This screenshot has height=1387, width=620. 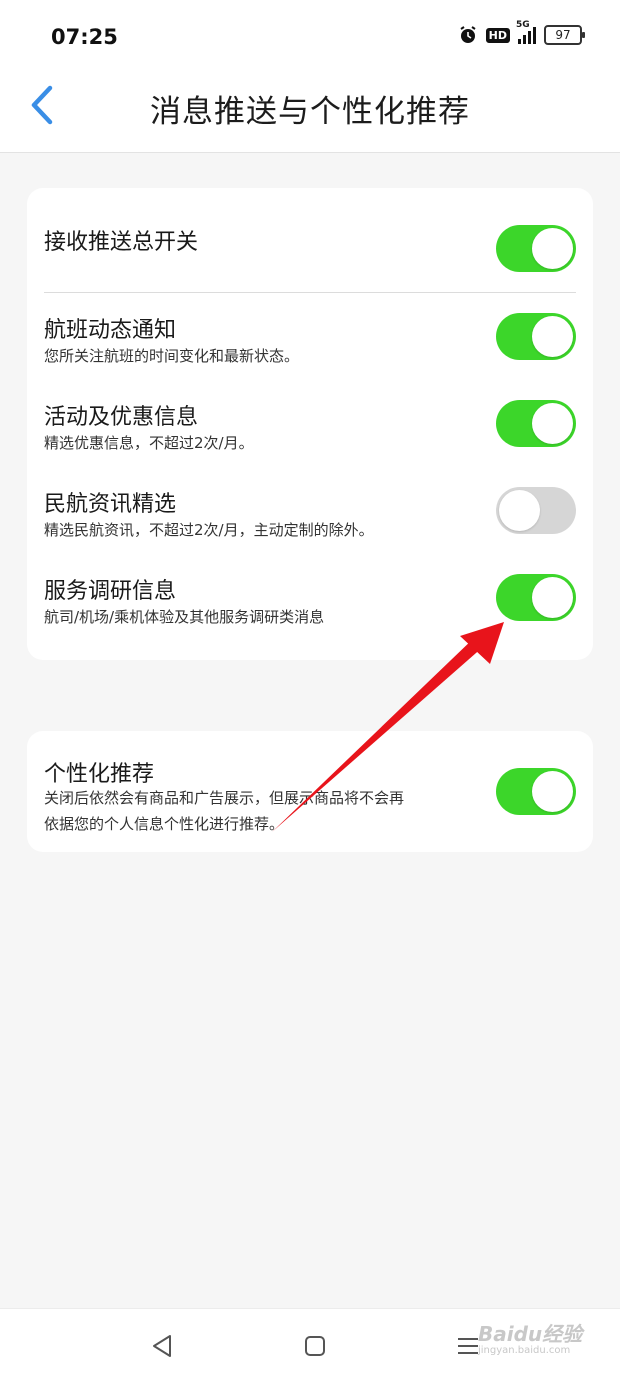 What do you see at coordinates (310, 240) in the screenshot?
I see `master-push-row: 接收推送总开关` at bounding box center [310, 240].